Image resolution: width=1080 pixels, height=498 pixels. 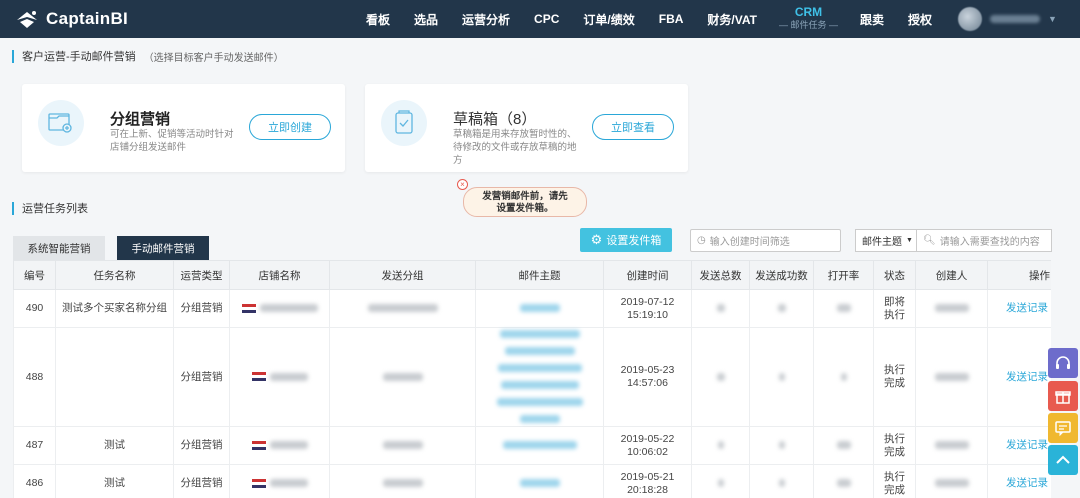 I want to click on col-header-open-rate: 打开率, so click(x=843, y=275).